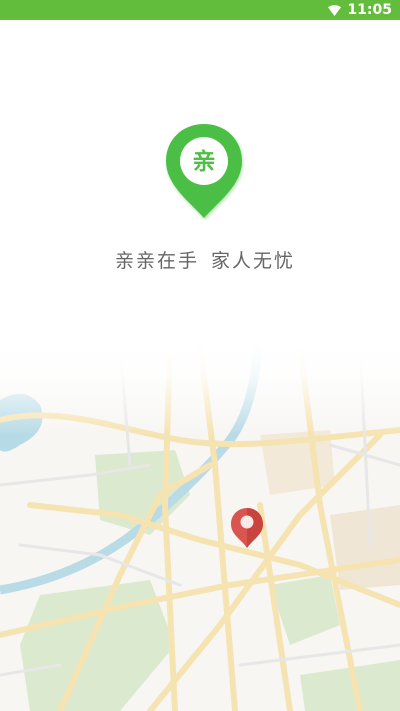 The height and width of the screenshot is (711, 400). Describe the element at coordinates (156, 261) in the screenshot. I see `slogan-part1: 亲亲在手` at that location.